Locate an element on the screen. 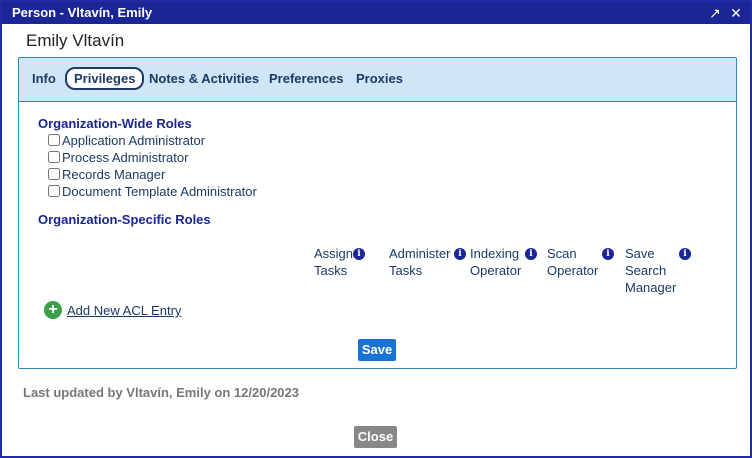  tab-proxies: Proxies is located at coordinates (379, 78).